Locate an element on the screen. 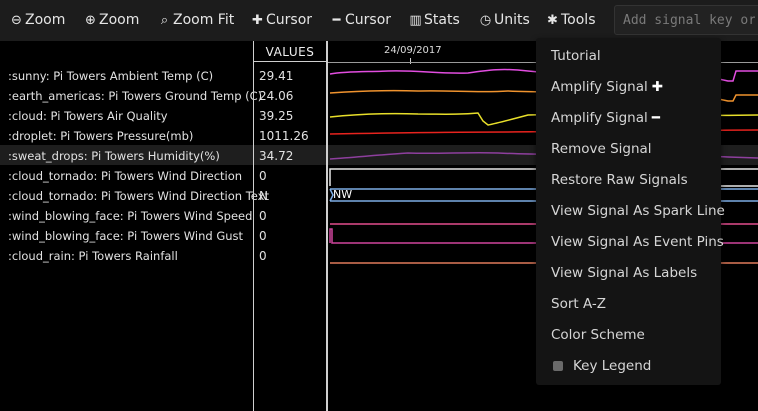  menu-item-amplify-signal-down: Amplify Signal ━ is located at coordinates (605, 118).